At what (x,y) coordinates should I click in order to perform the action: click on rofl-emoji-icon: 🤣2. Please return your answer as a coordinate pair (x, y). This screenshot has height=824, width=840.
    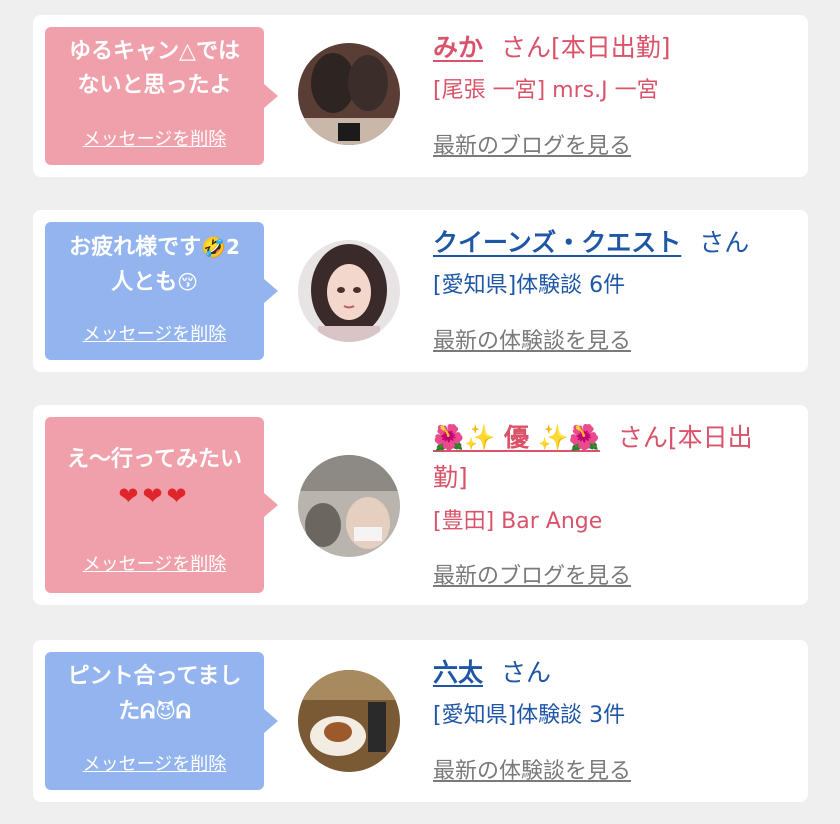
    Looking at the image, I should click on (220, 247).